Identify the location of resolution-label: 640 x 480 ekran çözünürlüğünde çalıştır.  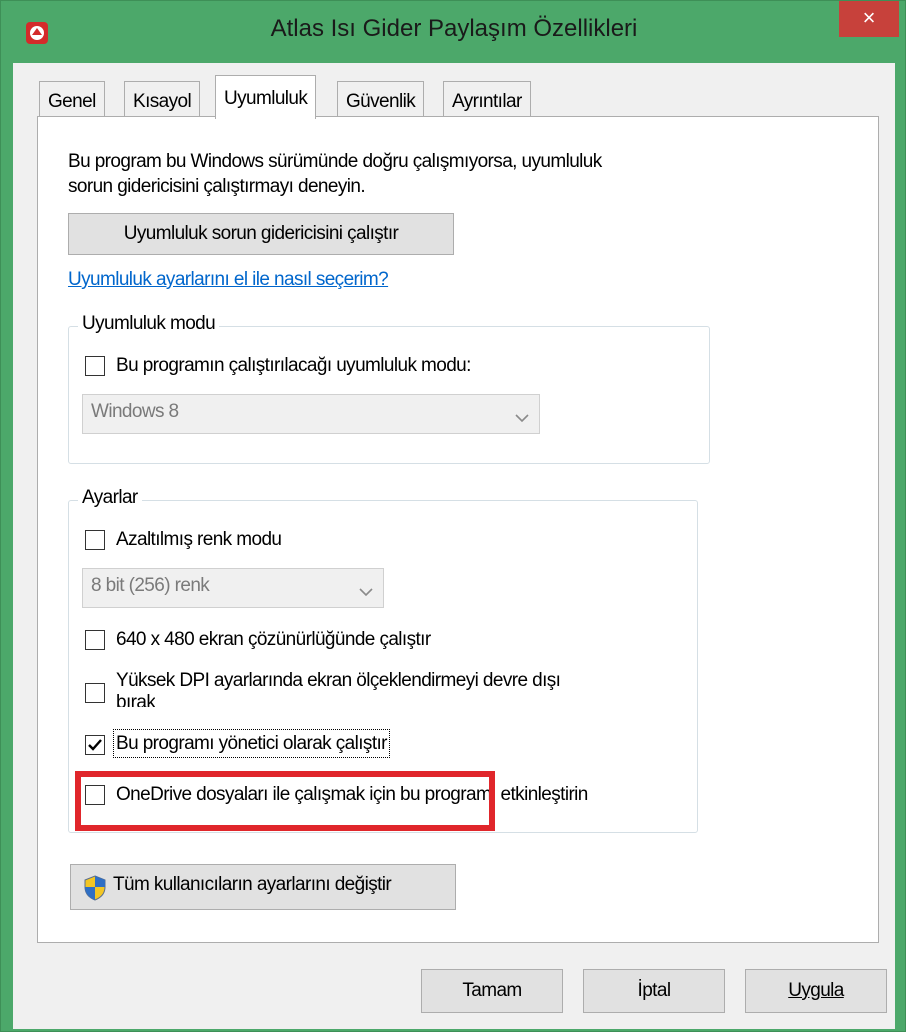
(273, 639).